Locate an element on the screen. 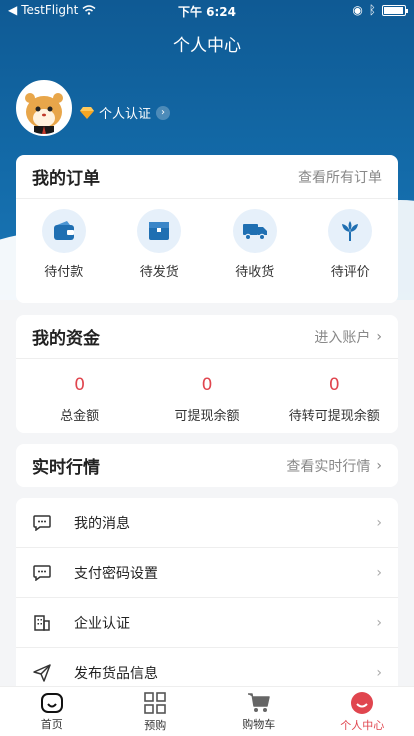  home-icon is located at coordinates (51, 702).